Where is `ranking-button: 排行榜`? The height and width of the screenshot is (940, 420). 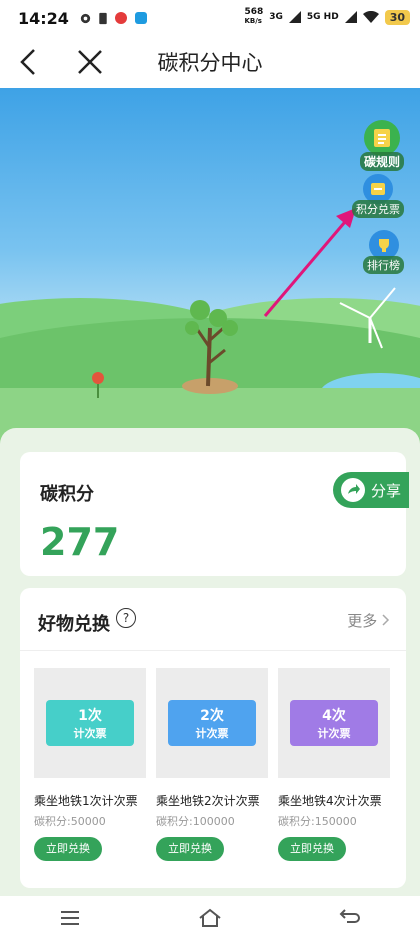 ranking-button: 排行榜 is located at coordinates (383, 252).